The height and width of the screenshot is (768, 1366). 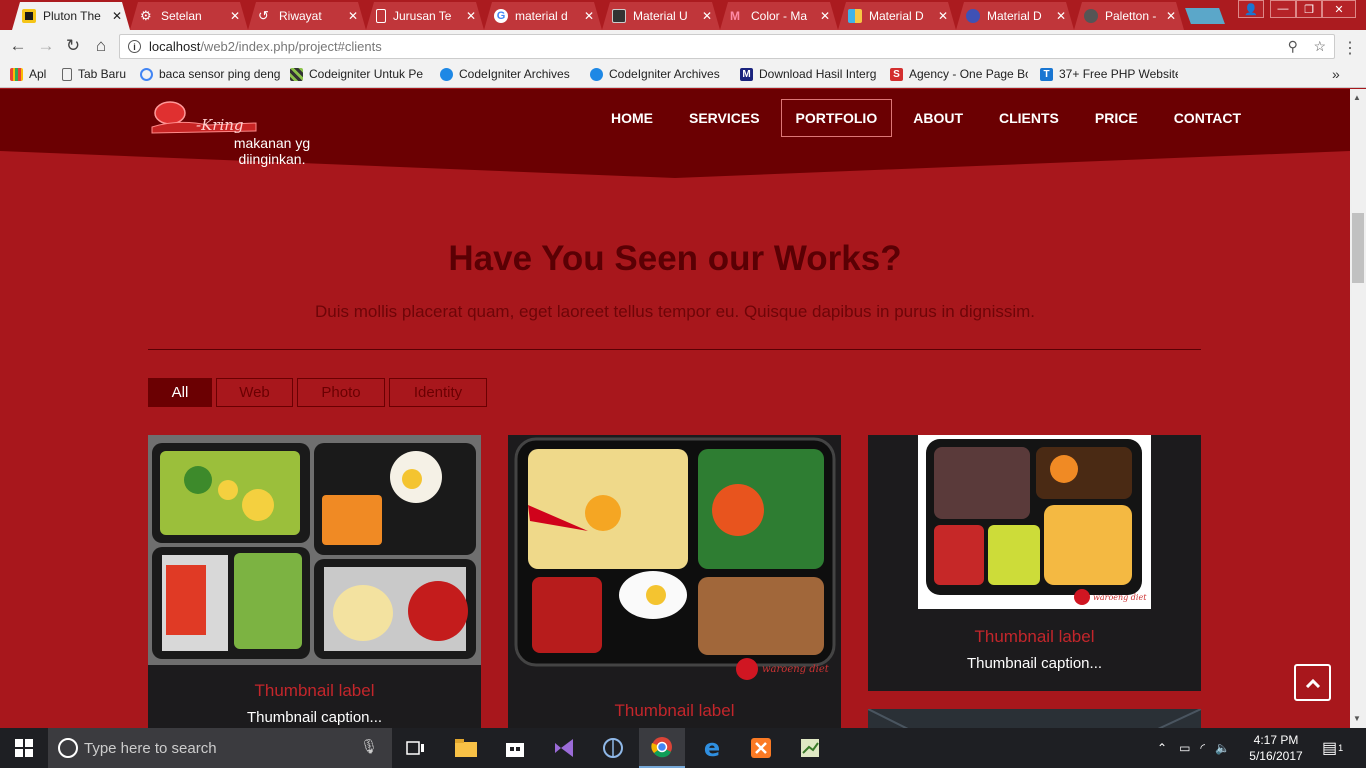 I want to click on spreadsheet-app-icon, so click(x=810, y=748).